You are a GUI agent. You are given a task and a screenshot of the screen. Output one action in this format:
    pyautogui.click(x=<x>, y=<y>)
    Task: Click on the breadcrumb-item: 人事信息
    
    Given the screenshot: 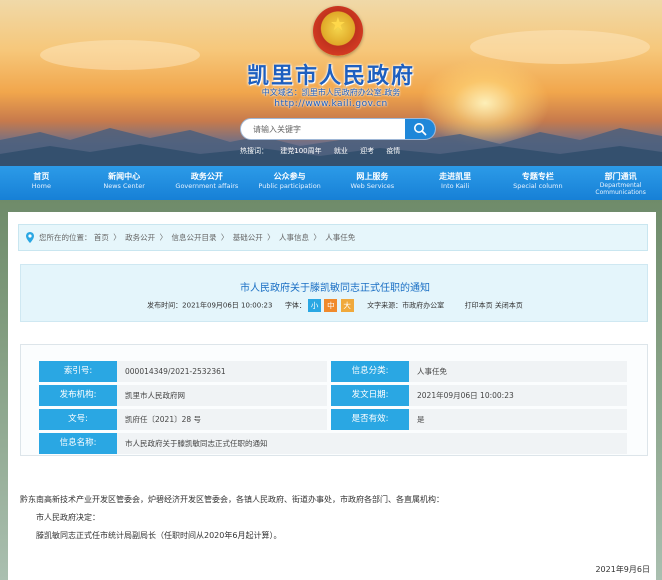 What is the action you would take?
    pyautogui.click(x=294, y=237)
    